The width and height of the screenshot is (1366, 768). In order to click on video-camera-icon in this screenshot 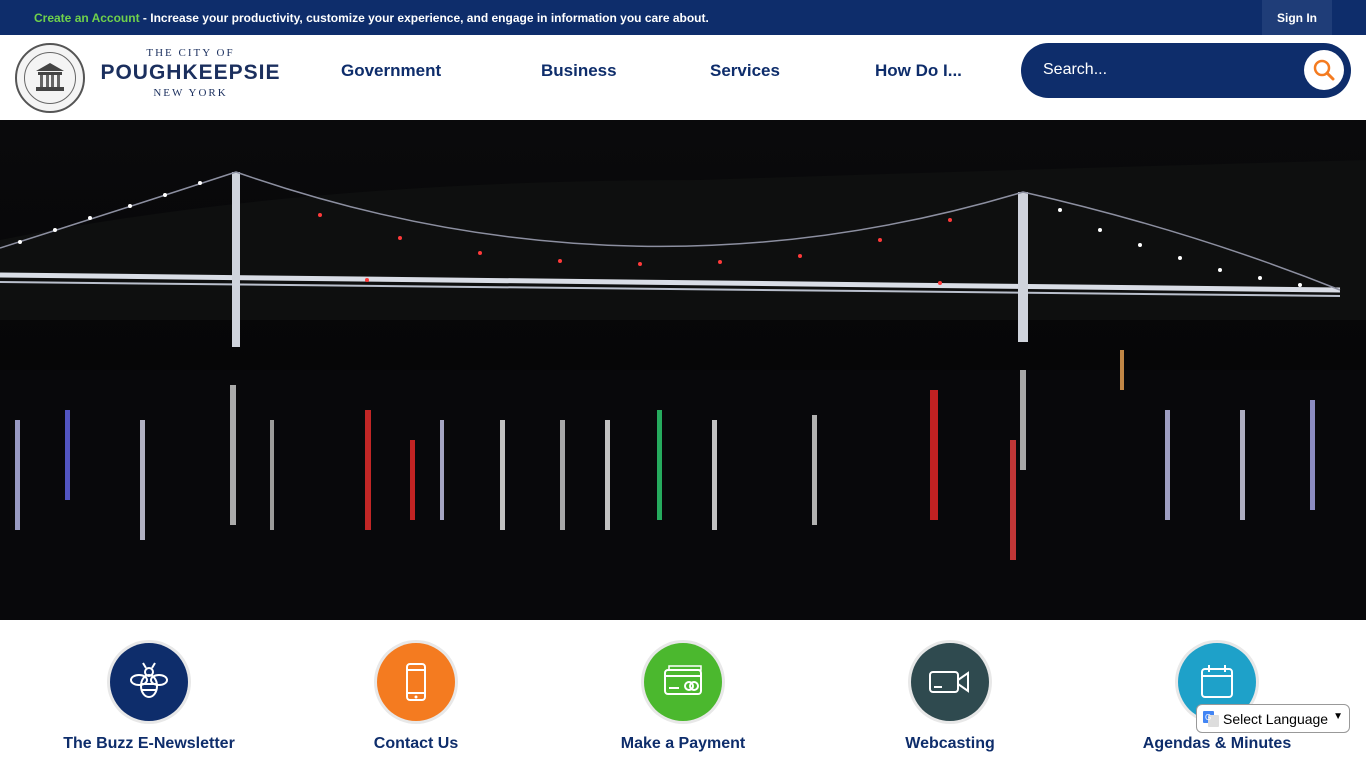, I will do `click(949, 682)`.